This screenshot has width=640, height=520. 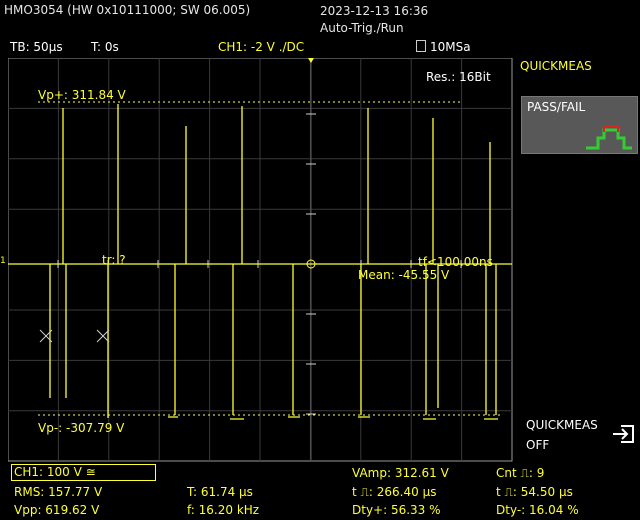 What do you see at coordinates (261, 47) in the screenshot?
I see `channel1-trigger-setting: CH1: -2 V ./DC` at bounding box center [261, 47].